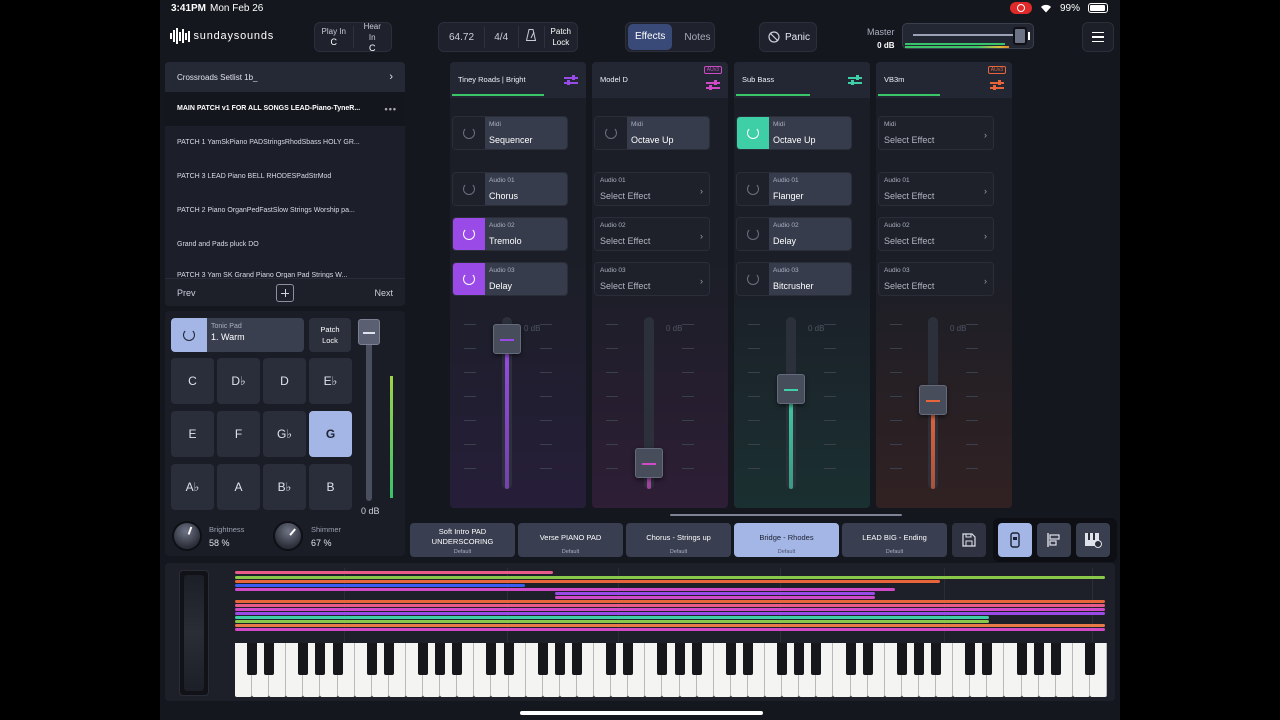  I want to click on home-indicator, so click(641, 713).